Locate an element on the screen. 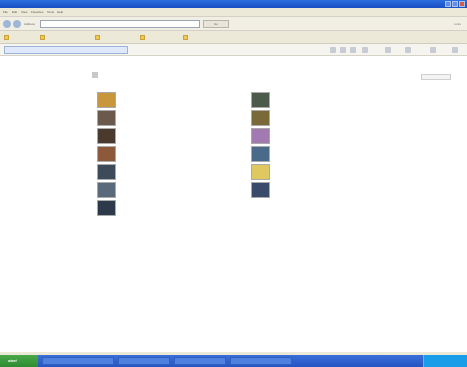 The height and width of the screenshot is (367, 467). folder-up-icon is located at coordinates (95, 75).